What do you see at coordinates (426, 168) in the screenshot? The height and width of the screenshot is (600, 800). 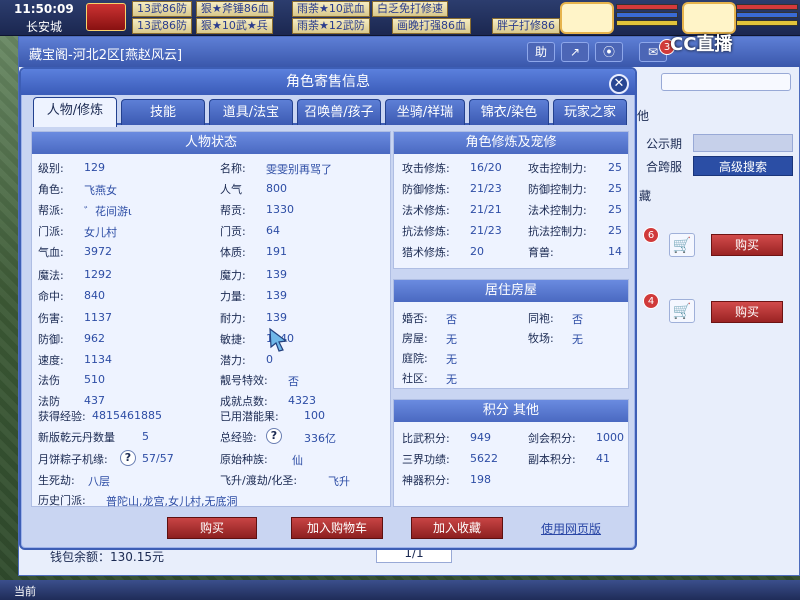 I see `row-label: 攻击修炼:` at bounding box center [426, 168].